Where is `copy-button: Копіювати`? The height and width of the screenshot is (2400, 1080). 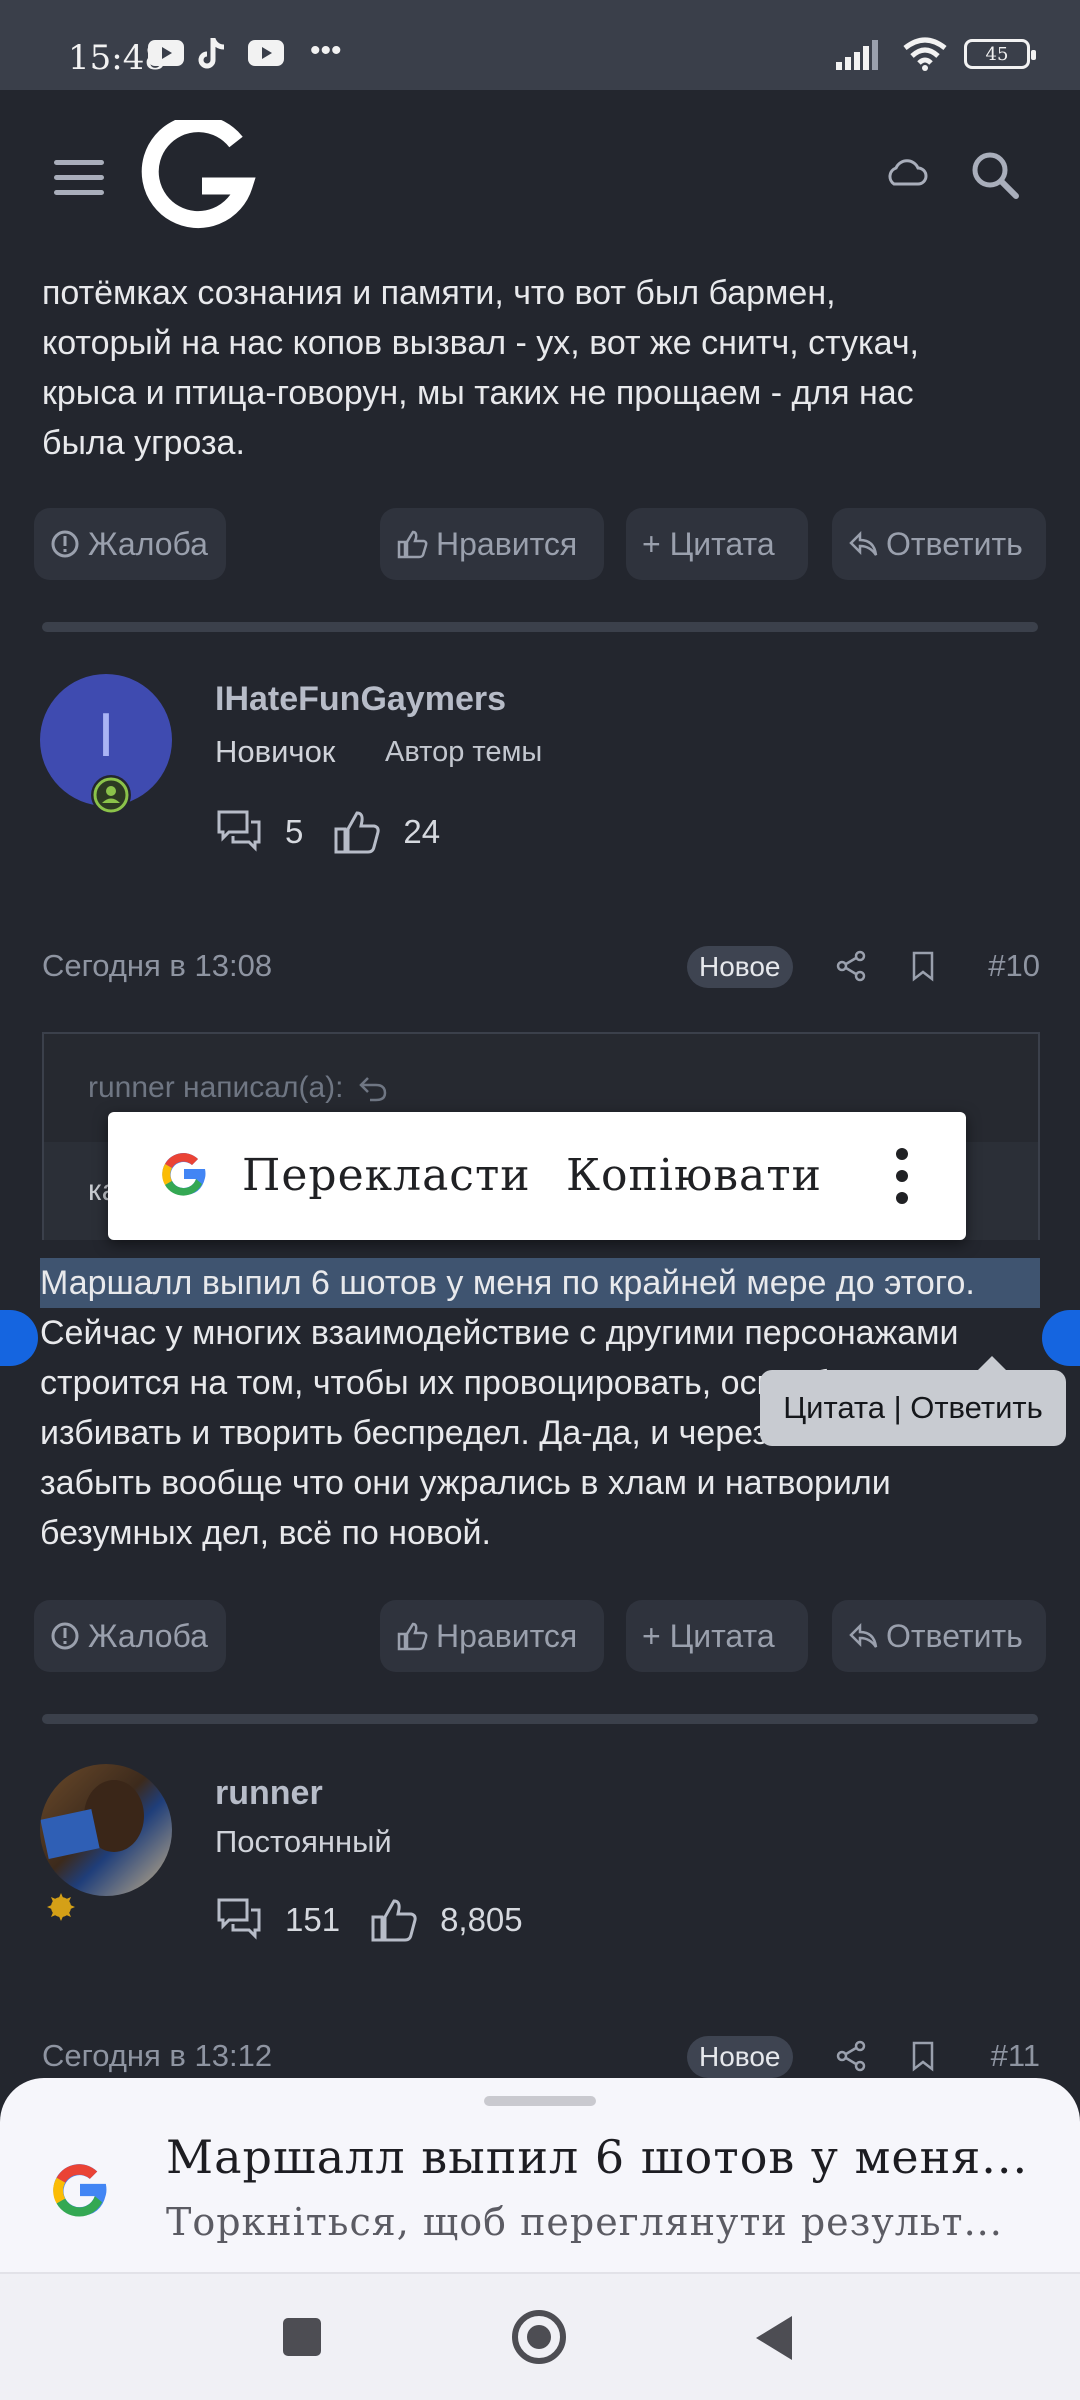
copy-button: Копіювати is located at coordinates (694, 1175).